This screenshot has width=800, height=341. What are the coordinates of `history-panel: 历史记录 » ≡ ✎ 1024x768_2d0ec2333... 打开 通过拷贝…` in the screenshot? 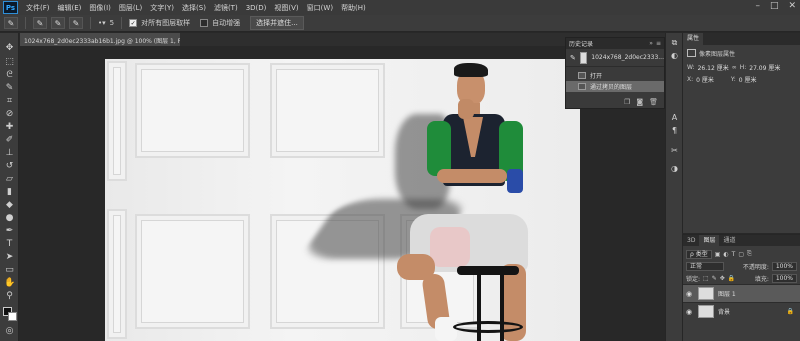 It's located at (615, 73).